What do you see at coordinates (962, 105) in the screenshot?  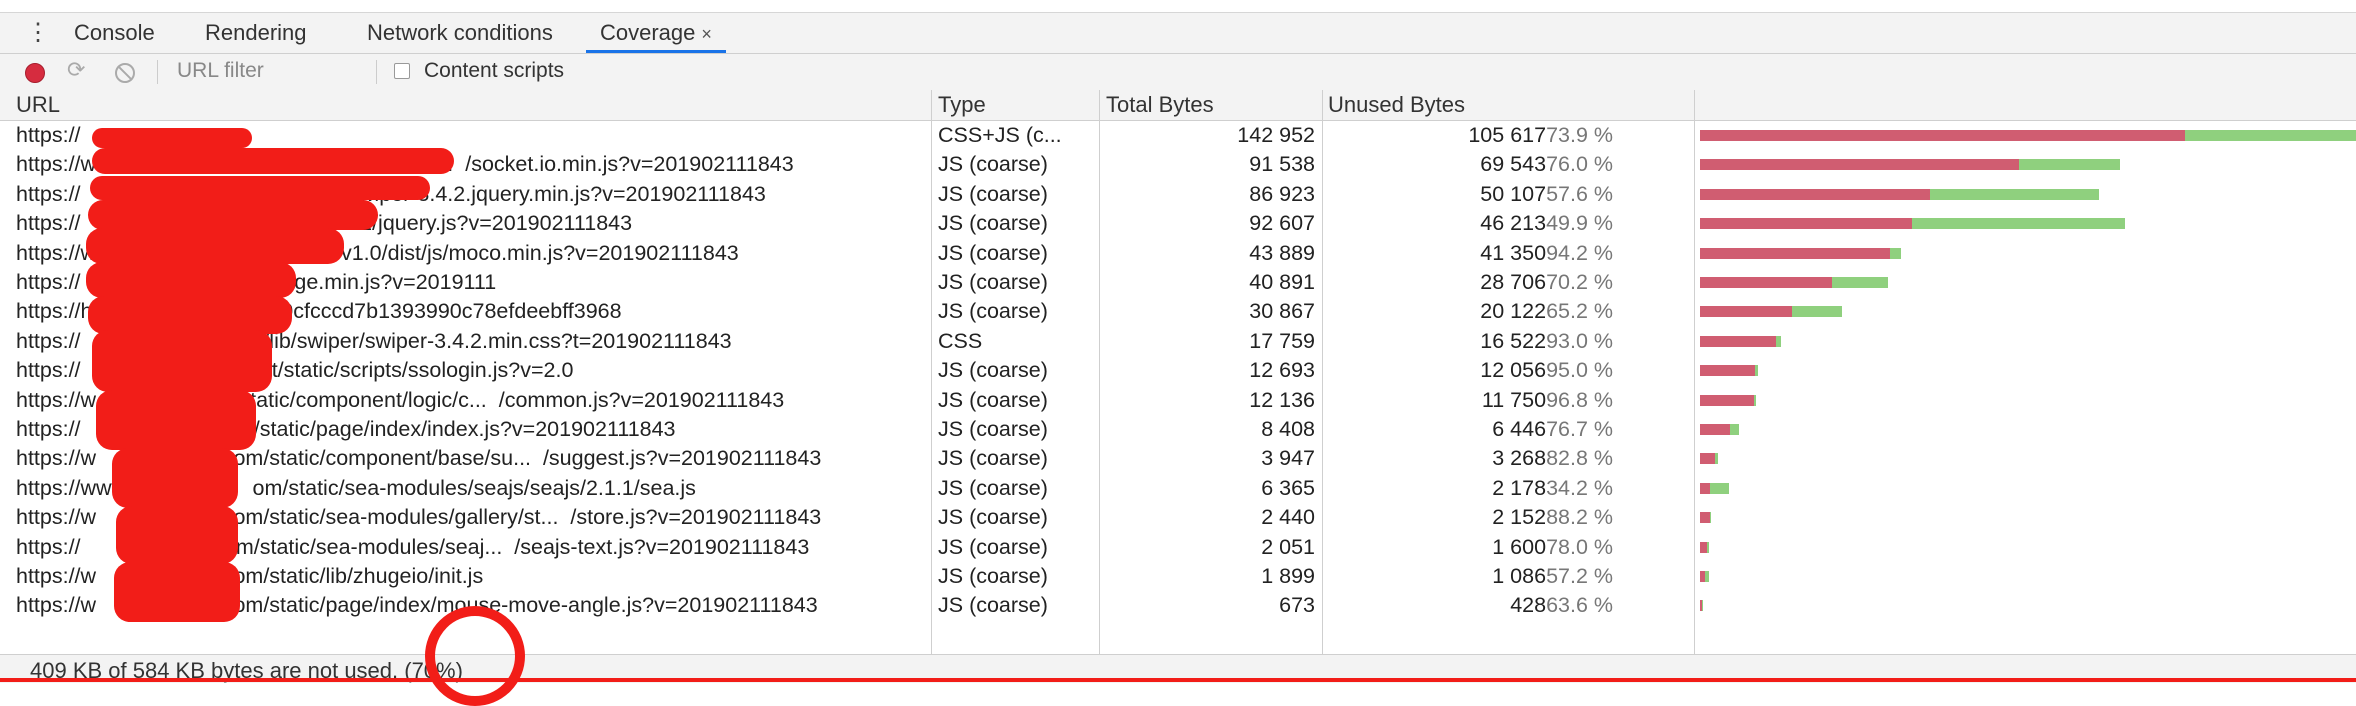 I see `column-type: Type` at bounding box center [962, 105].